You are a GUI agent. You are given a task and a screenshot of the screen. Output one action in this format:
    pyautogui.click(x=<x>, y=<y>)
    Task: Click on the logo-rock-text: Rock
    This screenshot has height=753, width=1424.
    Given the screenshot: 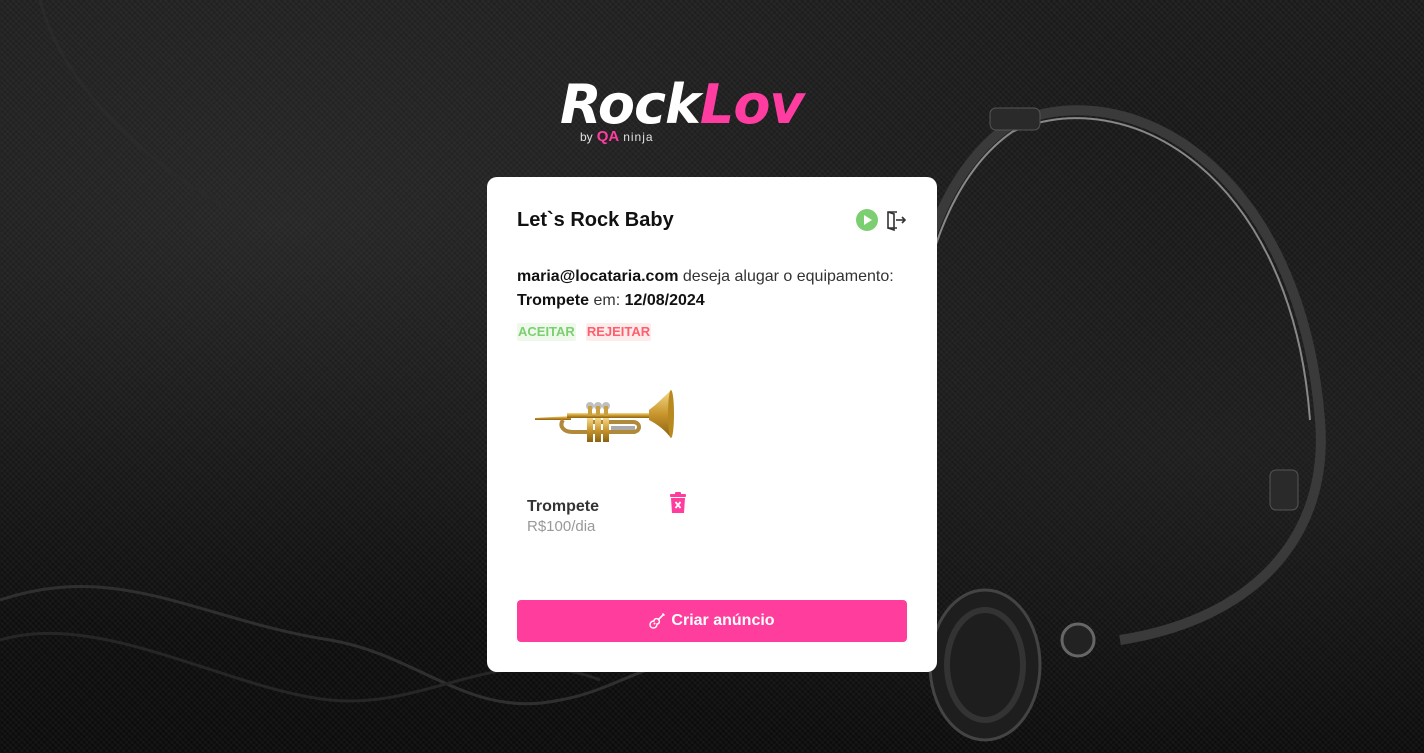 What is the action you would take?
    pyautogui.click(x=630, y=104)
    